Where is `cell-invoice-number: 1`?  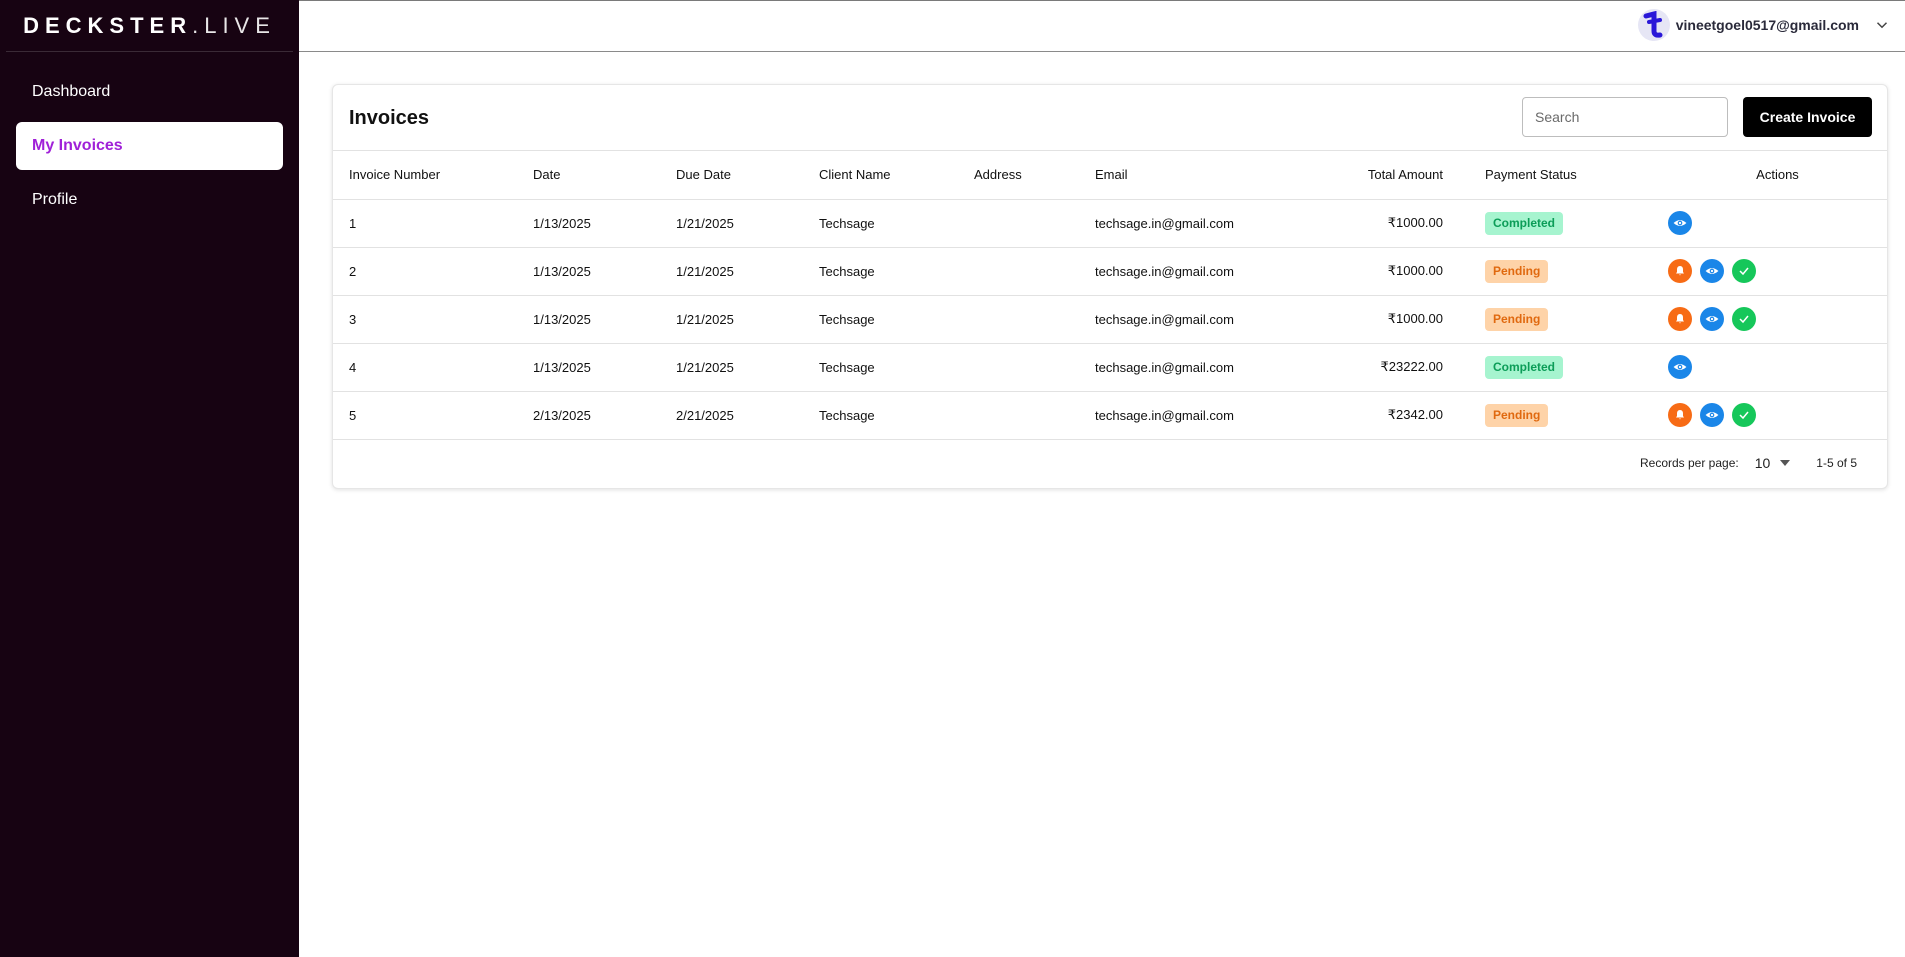
cell-invoice-number: 1 is located at coordinates (425, 223).